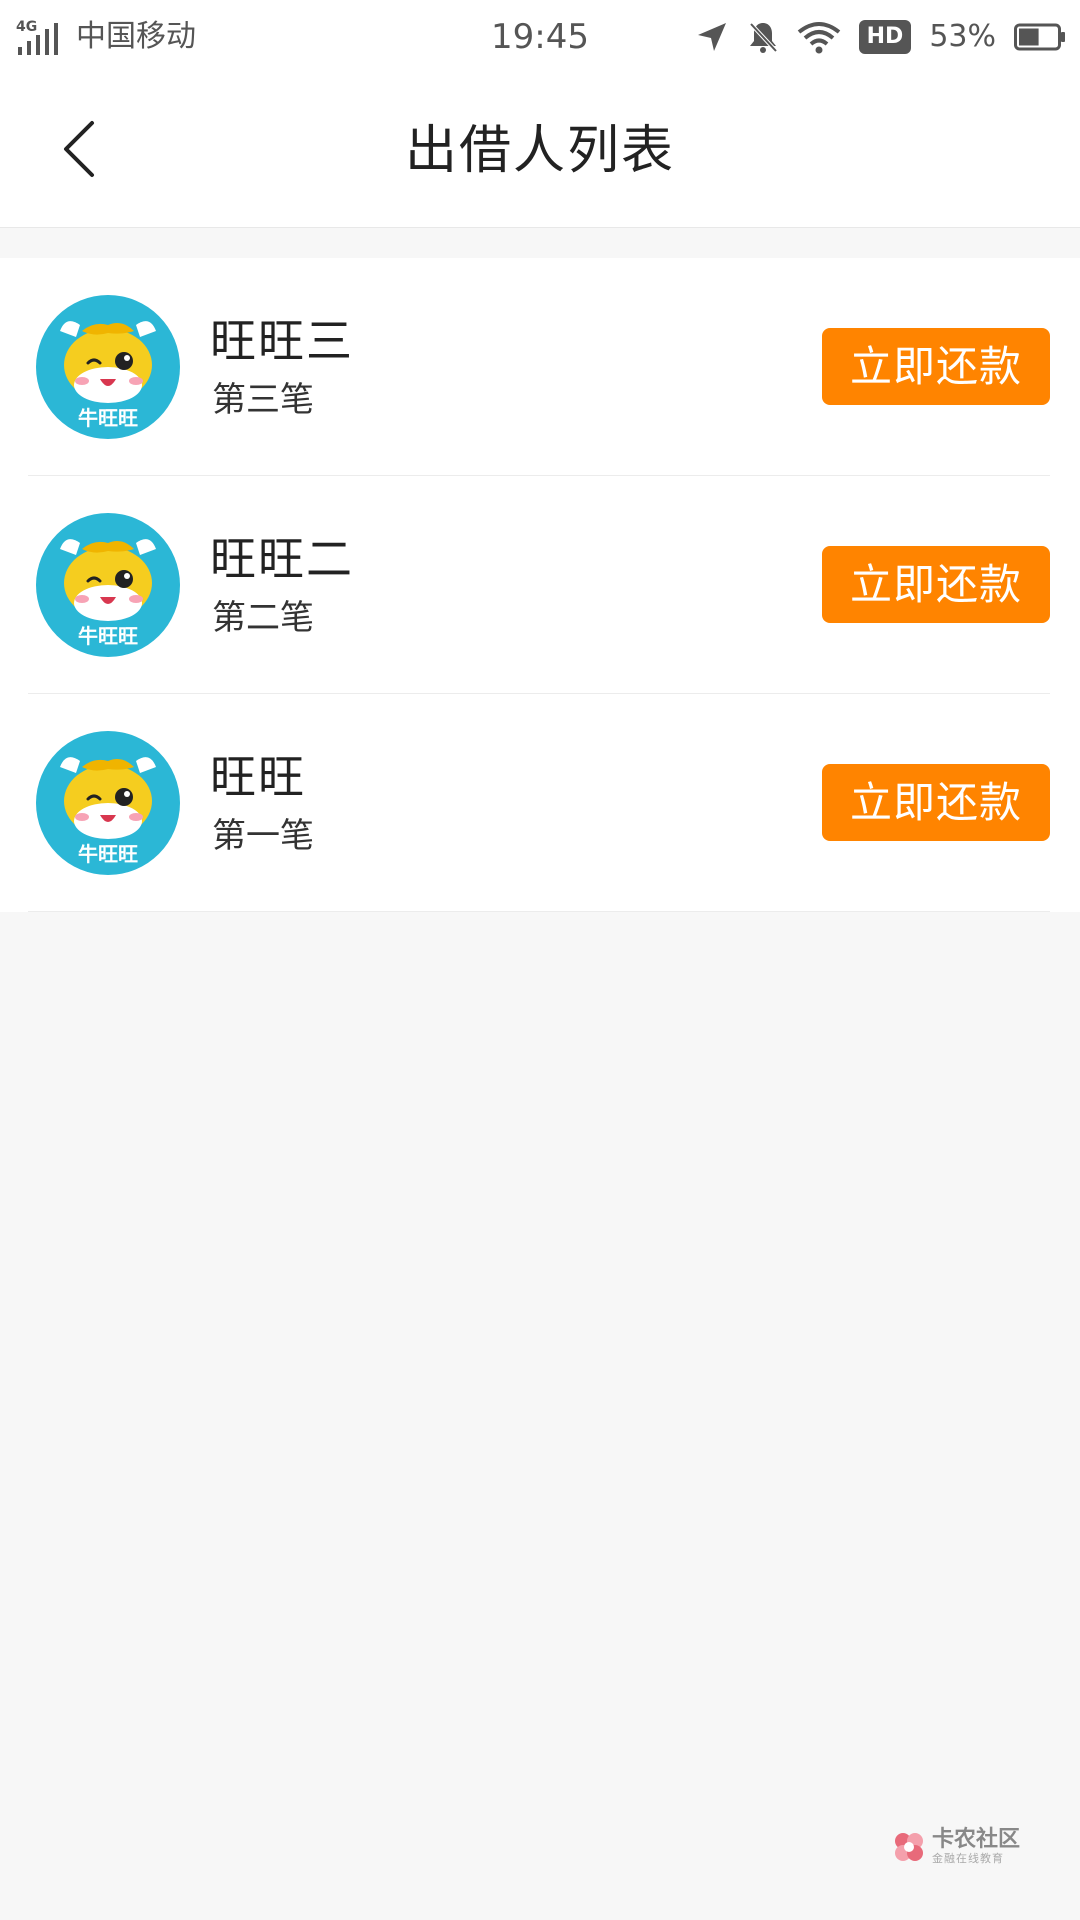 The height and width of the screenshot is (1920, 1080). I want to click on lender-row: 牛旺旺 旺旺 第一笔 立即还款, so click(539, 803).